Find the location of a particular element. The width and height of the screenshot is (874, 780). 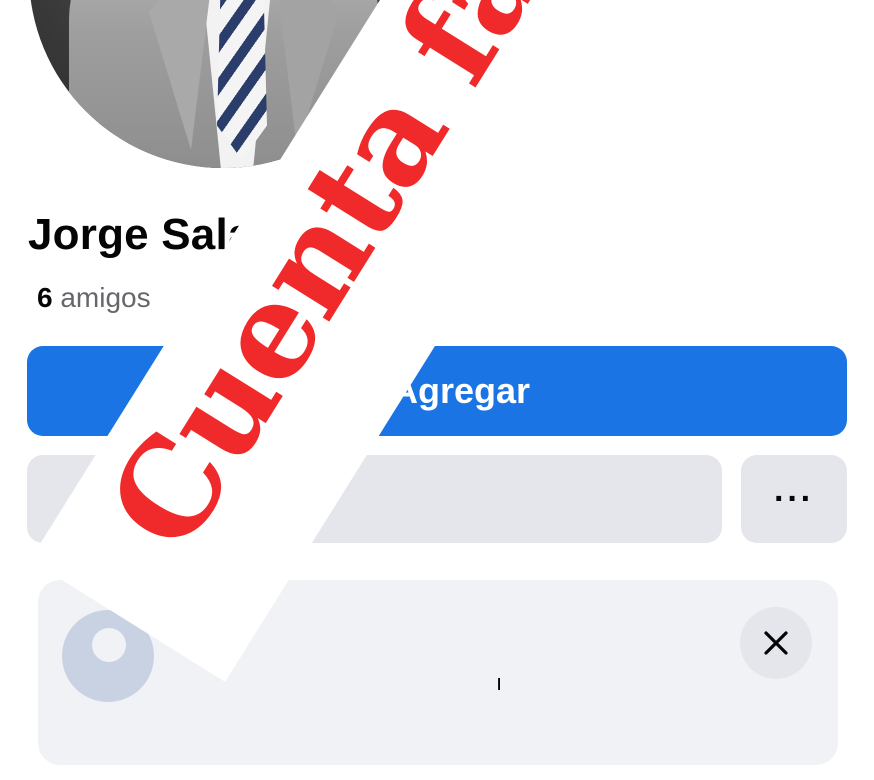

friends-count-label: amigos is located at coordinates (105, 297).